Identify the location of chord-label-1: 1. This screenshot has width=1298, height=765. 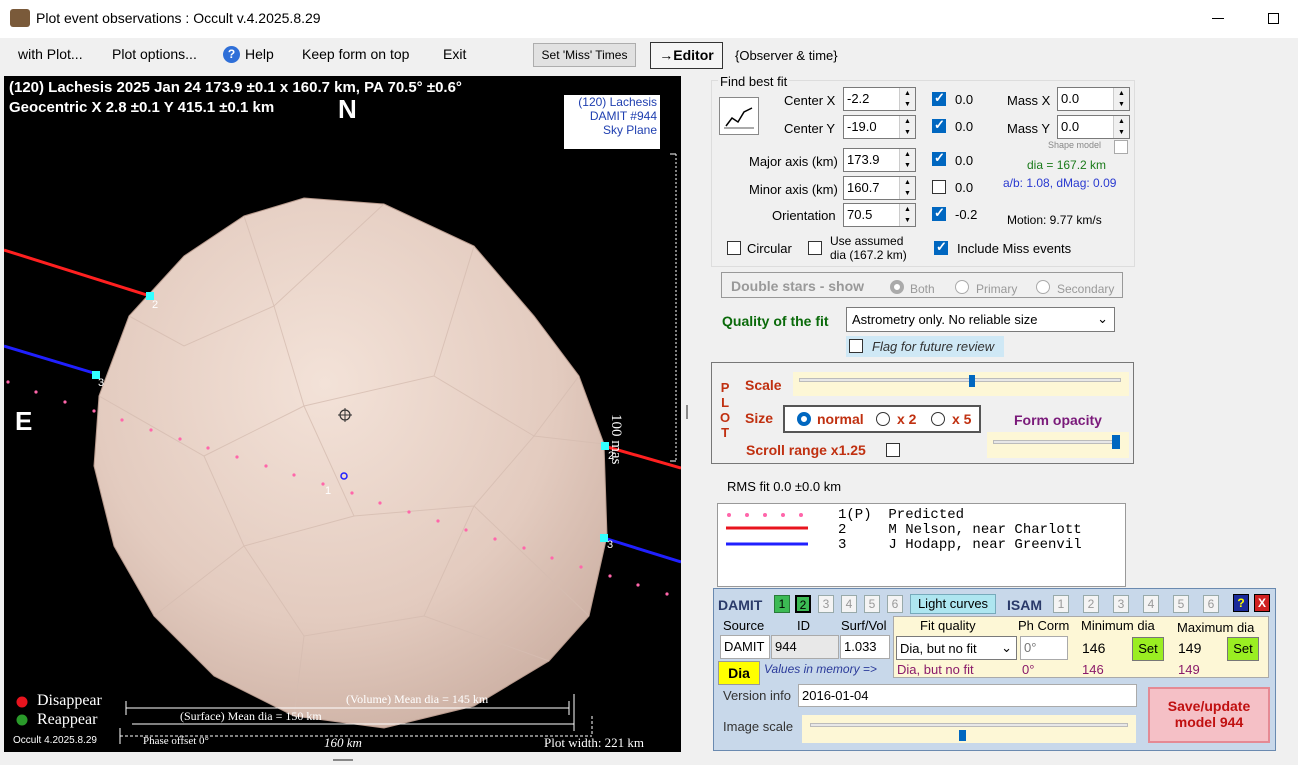
(328, 491).